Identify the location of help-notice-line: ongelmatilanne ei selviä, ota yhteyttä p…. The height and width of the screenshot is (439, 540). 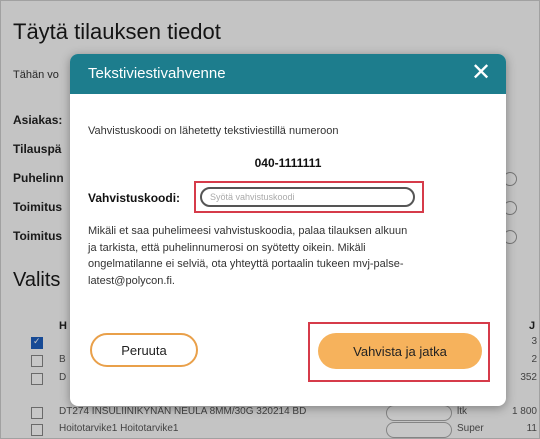
(246, 264).